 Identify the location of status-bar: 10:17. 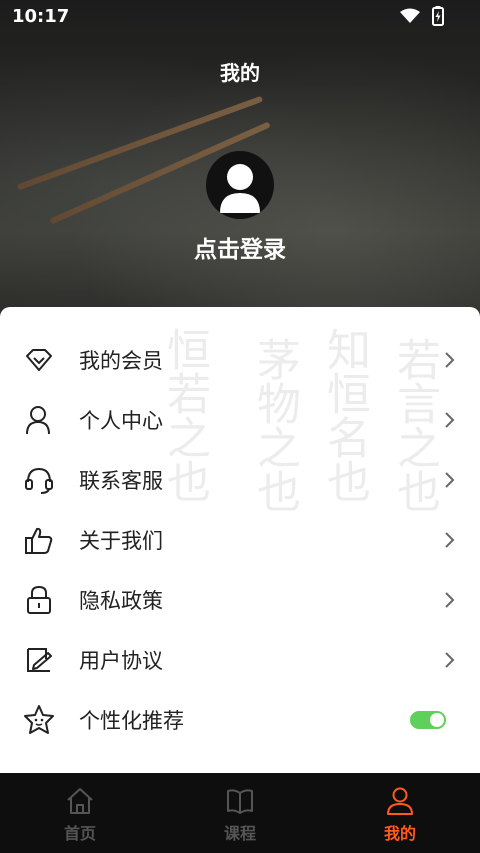
(240, 16).